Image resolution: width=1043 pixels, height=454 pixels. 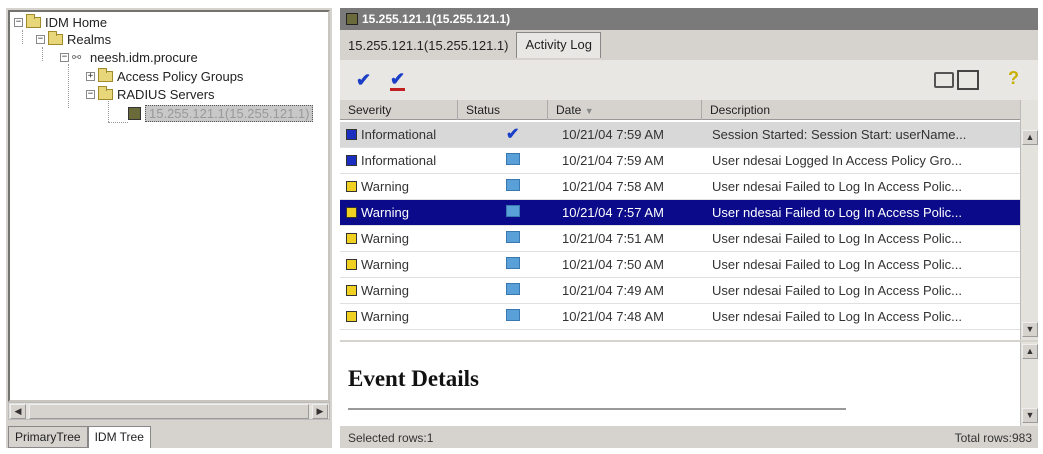 I want to click on column-severity: Severity, so click(x=399, y=110).